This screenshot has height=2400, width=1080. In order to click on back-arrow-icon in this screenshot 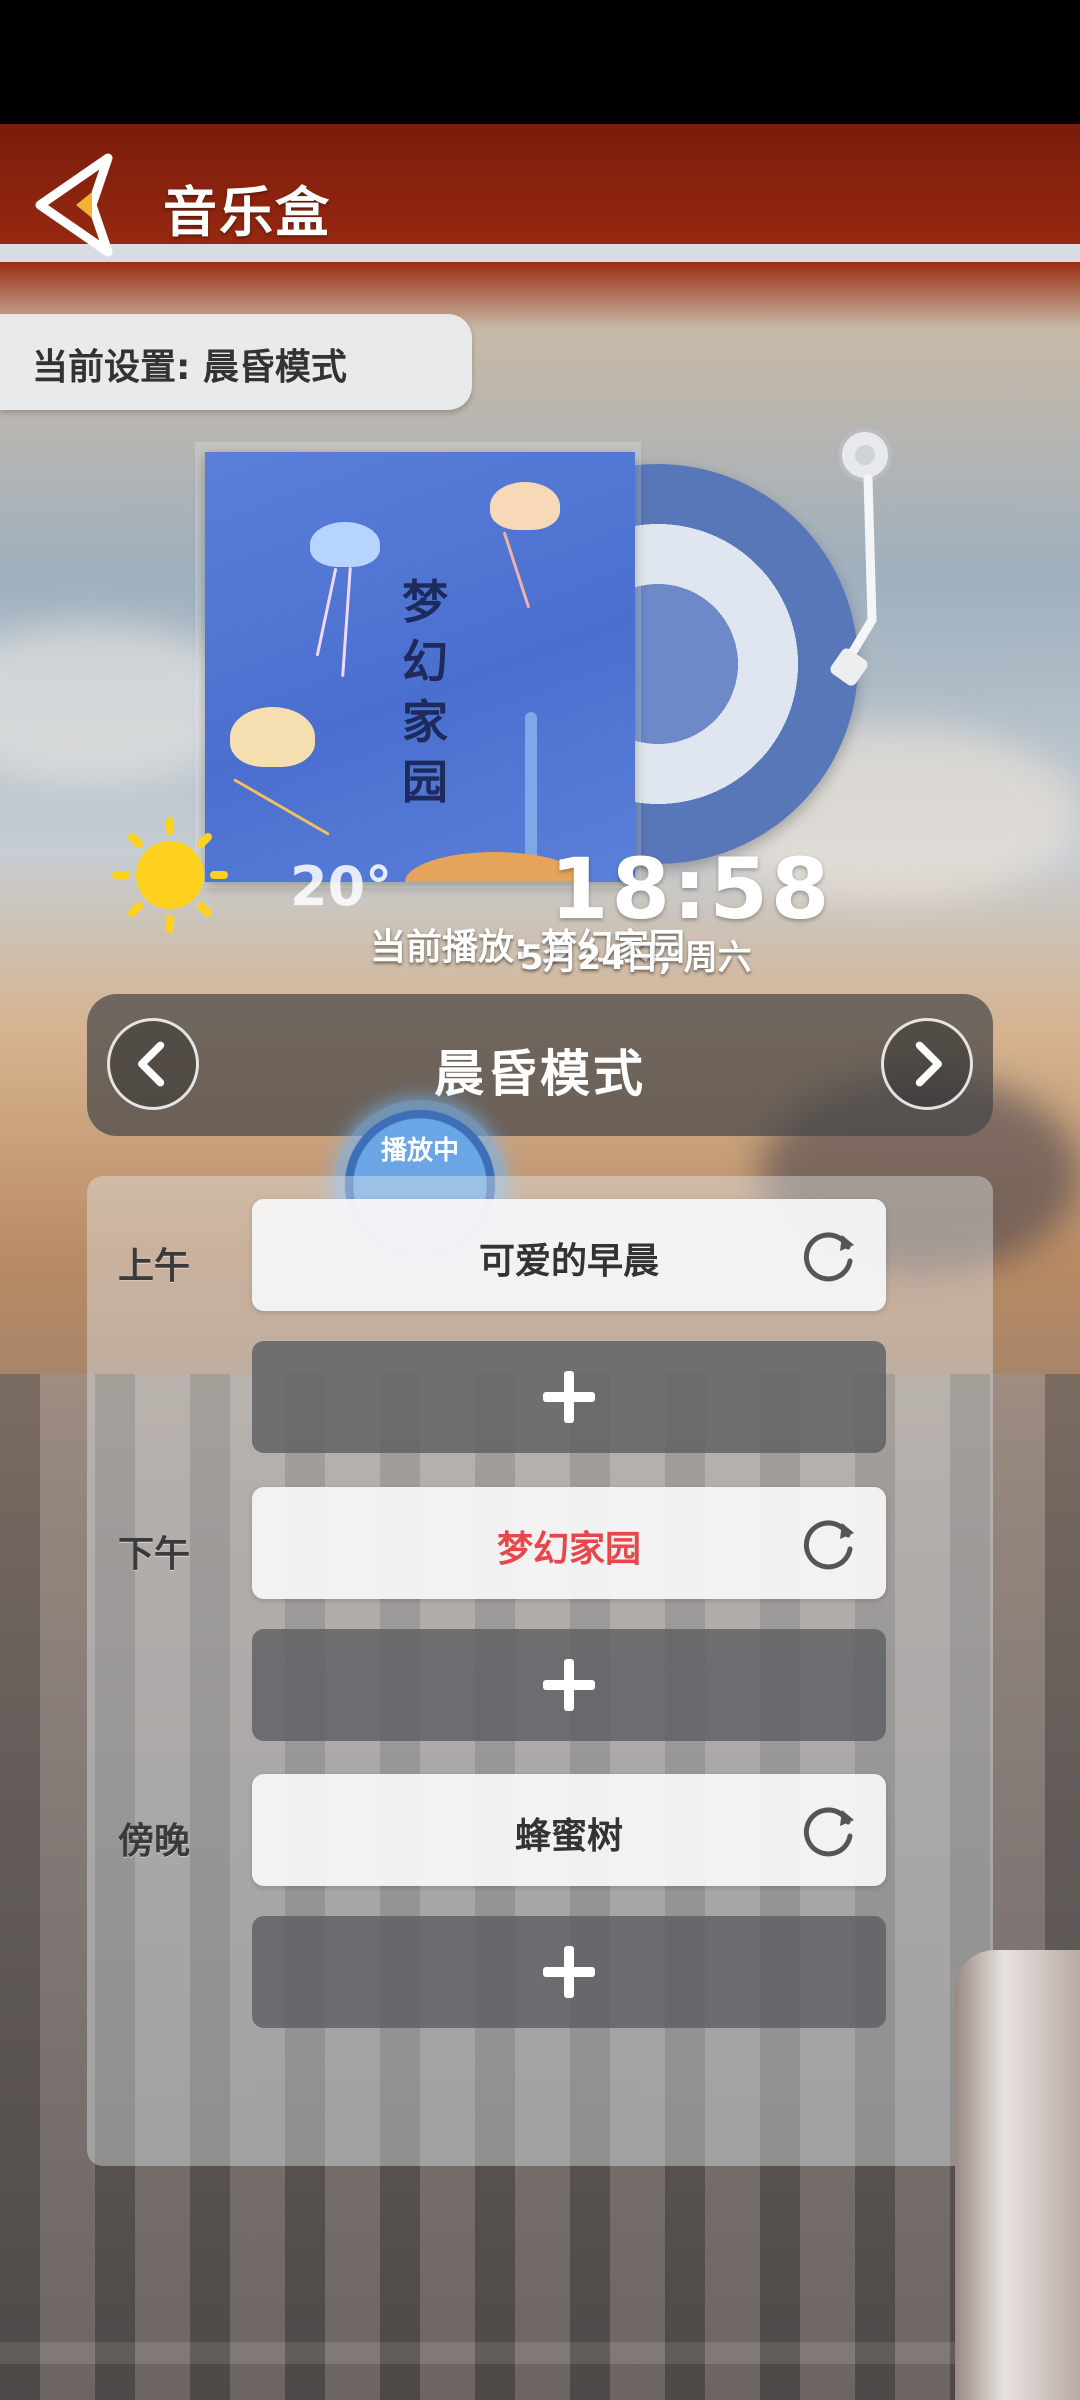, I will do `click(74, 205)`.